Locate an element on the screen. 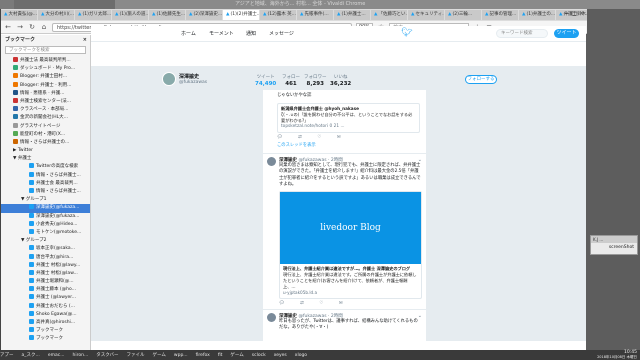 The image size is (640, 360). tweet-button: ツイート is located at coordinates (566, 33).